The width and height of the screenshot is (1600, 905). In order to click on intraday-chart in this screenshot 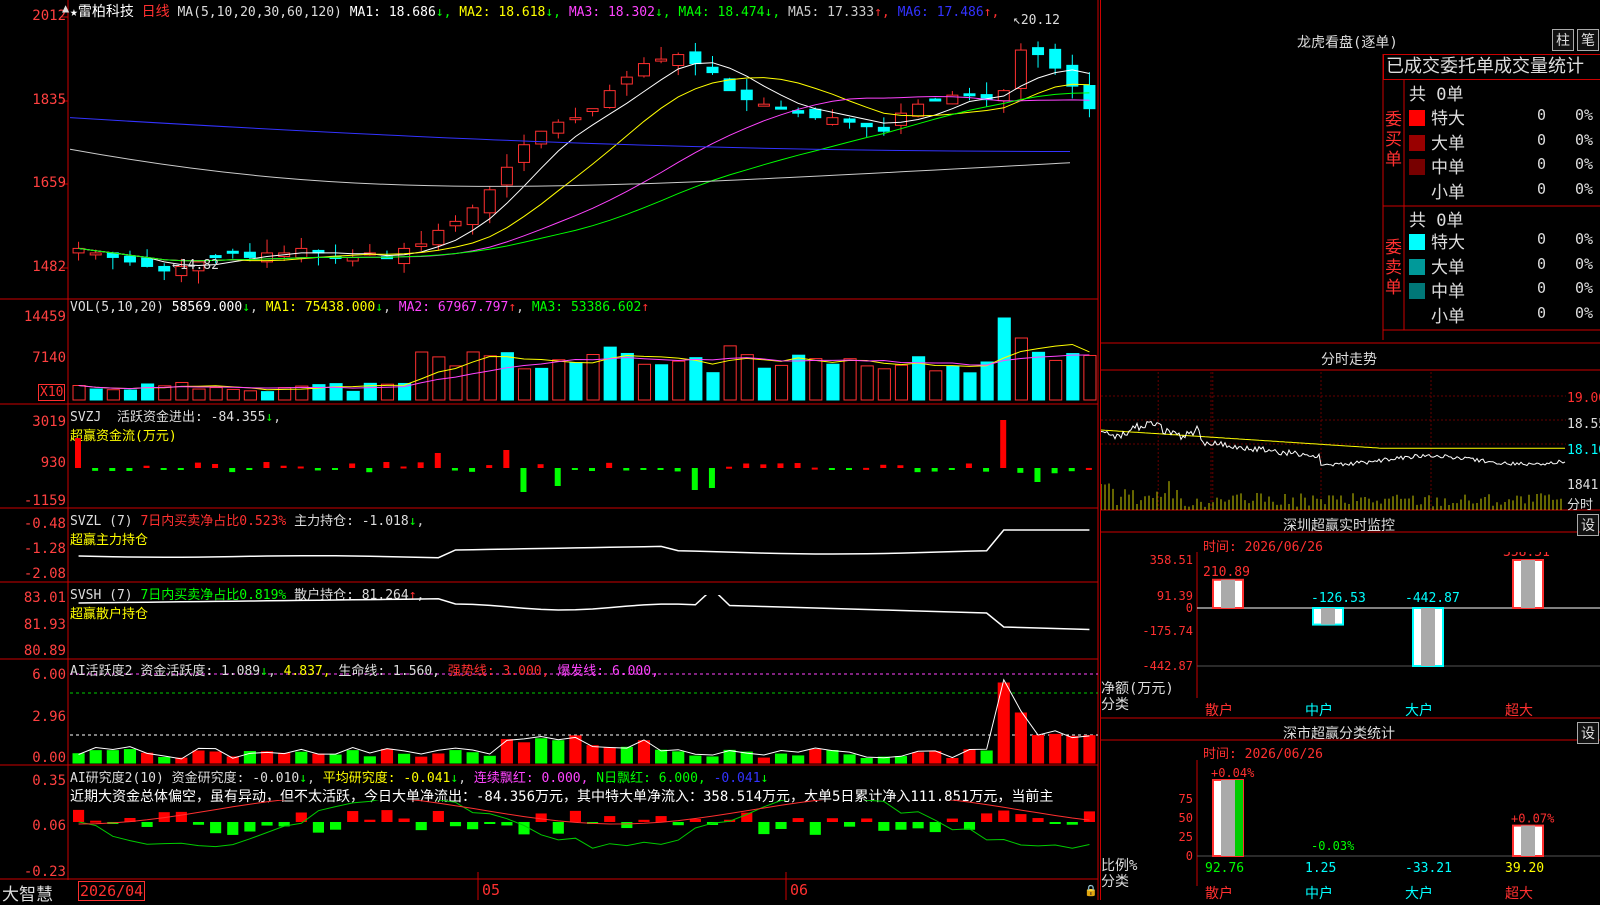, I will do `click(1350, 441)`.